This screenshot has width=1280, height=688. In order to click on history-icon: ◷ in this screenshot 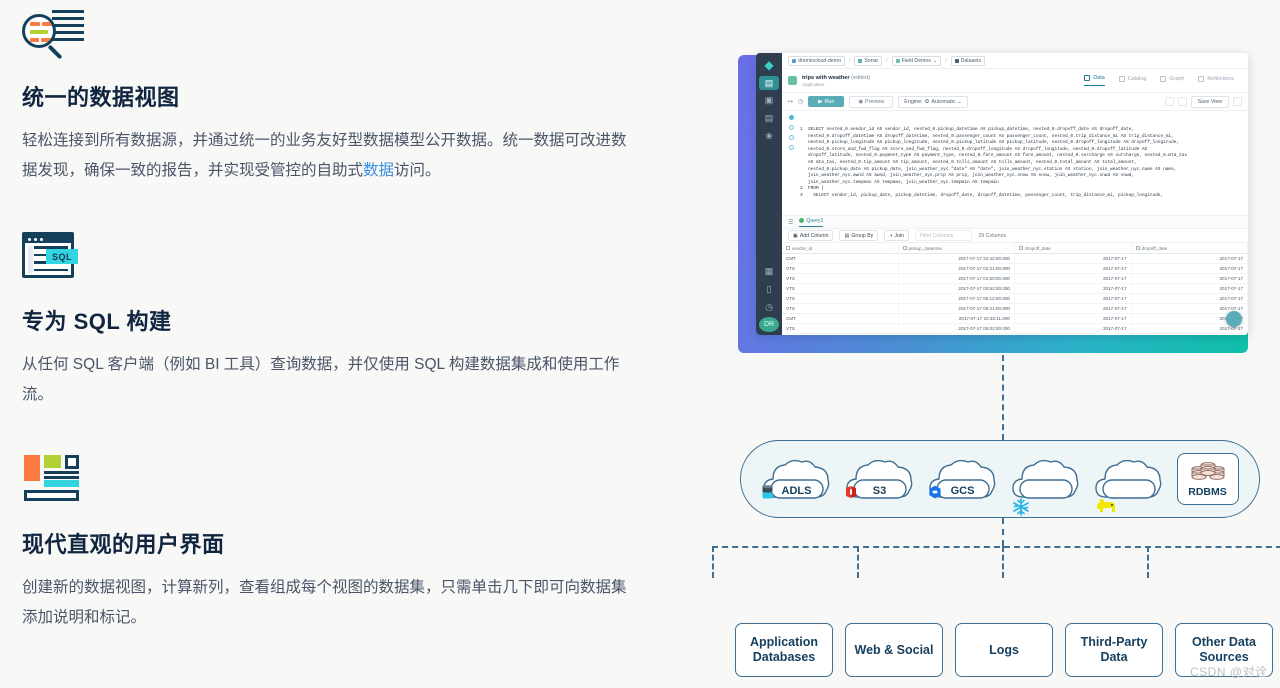, I will do `click(800, 101)`.